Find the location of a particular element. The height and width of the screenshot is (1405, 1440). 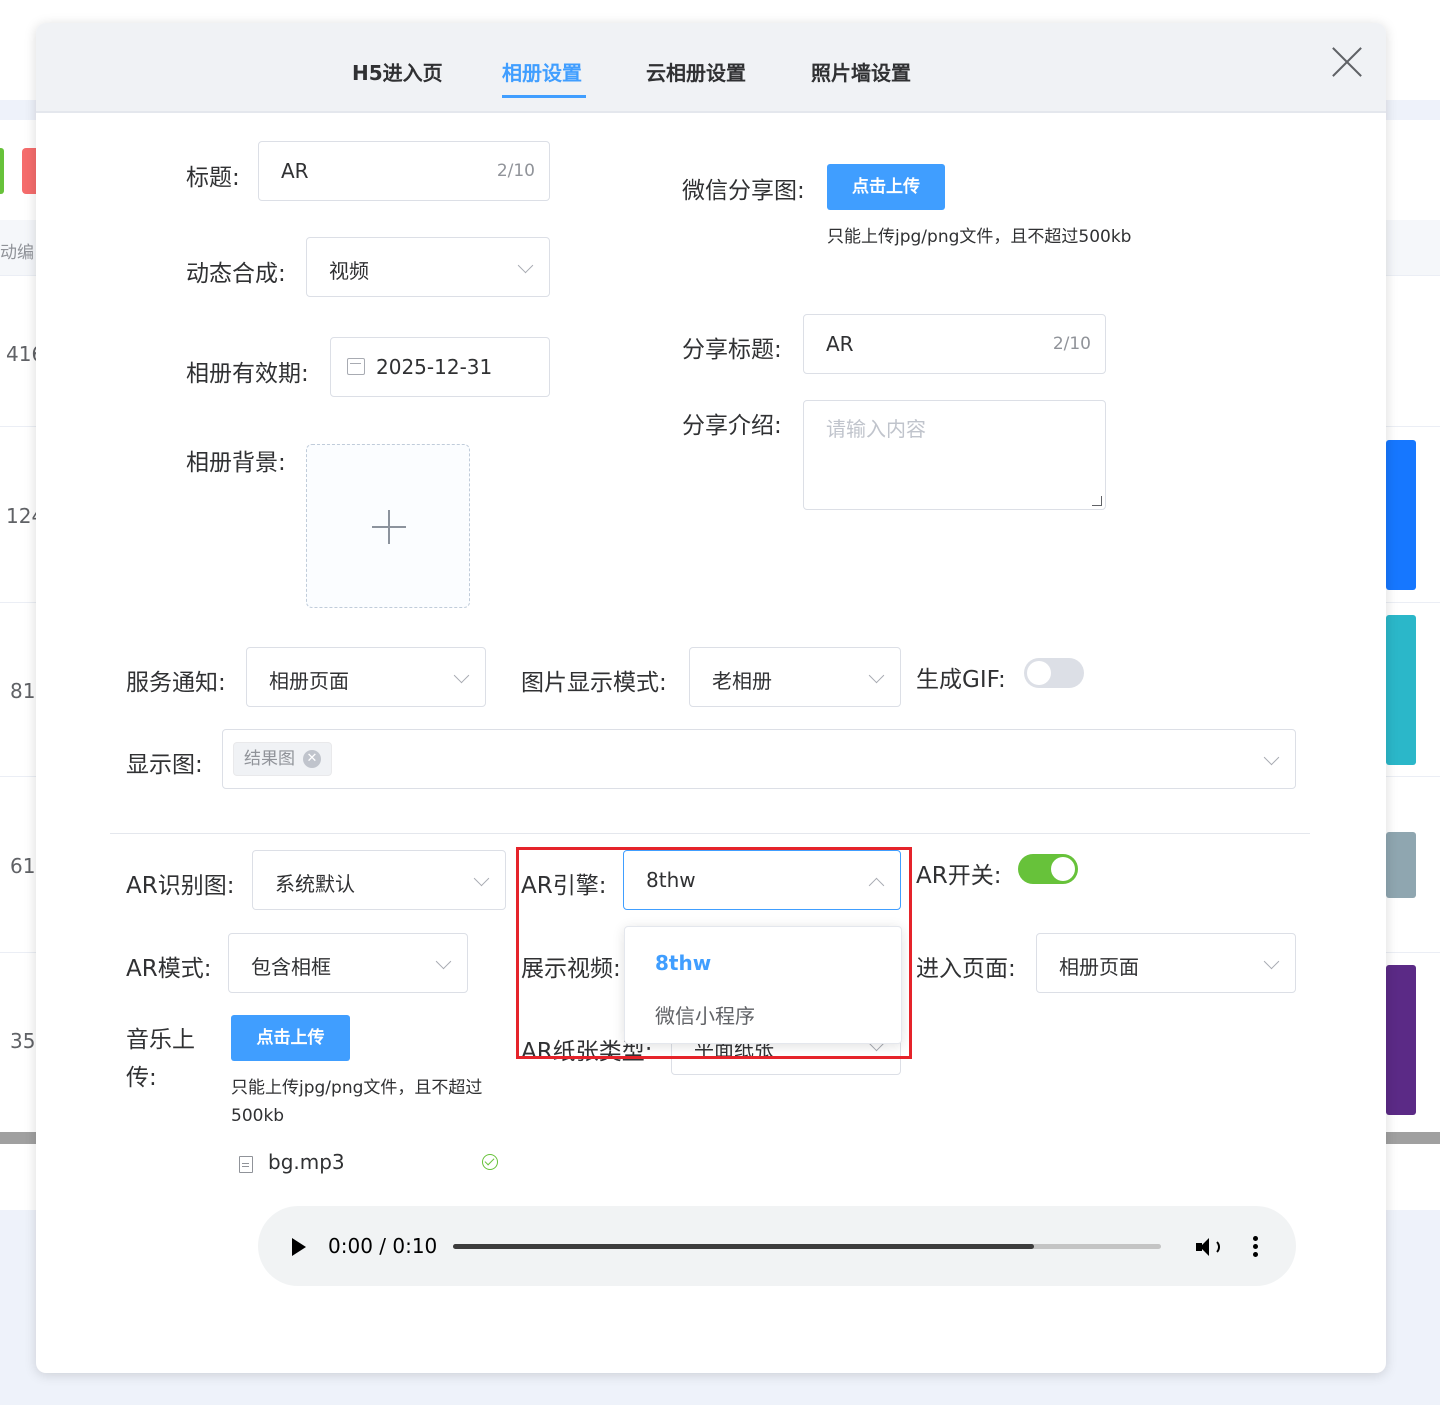

music-upload-label: 音乐上 is located at coordinates (160, 1040).